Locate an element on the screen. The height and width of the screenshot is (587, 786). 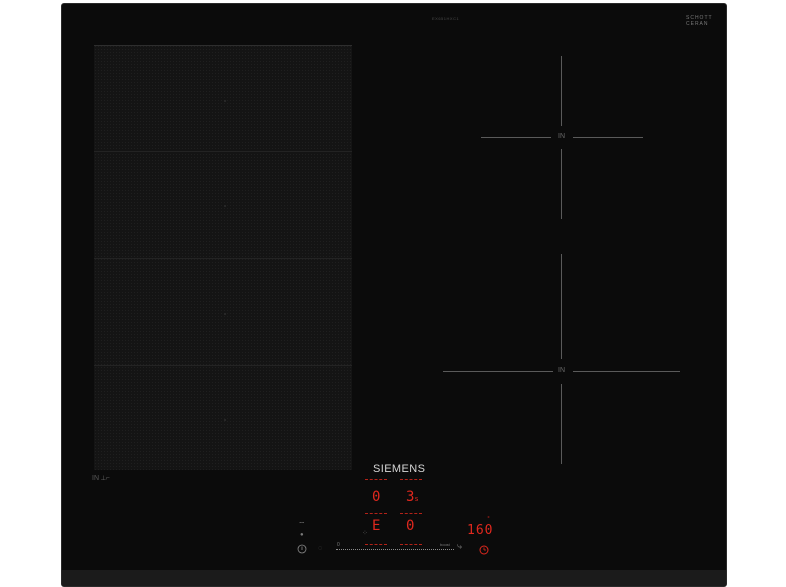
pan-icon: ⤷ is located at coordinates (459, 546).